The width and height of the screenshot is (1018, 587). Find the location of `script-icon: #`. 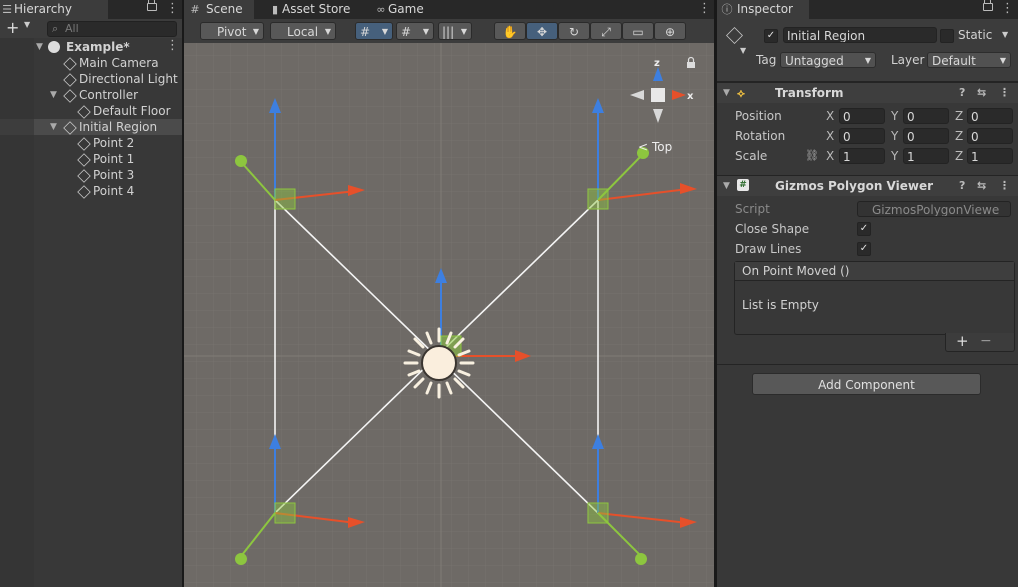

script-icon: # is located at coordinates (743, 185).